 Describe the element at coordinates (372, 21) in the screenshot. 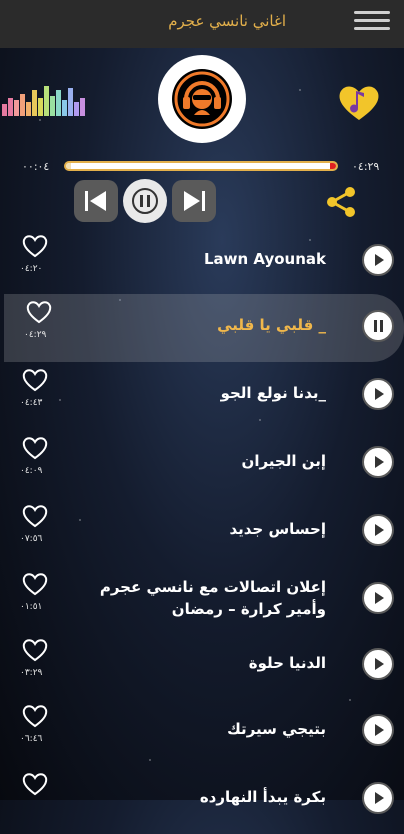

I see `hamburger-menu-icon` at that location.